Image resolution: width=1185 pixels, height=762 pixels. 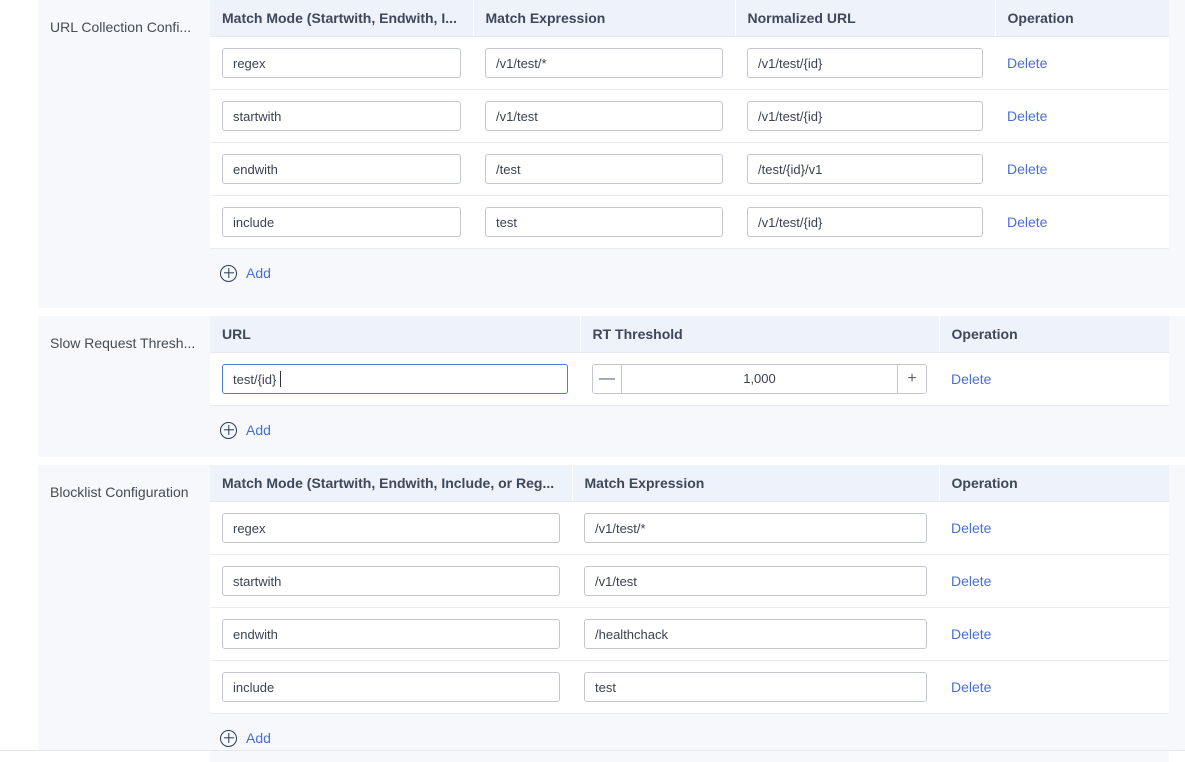 What do you see at coordinates (689, 430) in the screenshot?
I see `add-row-slow-request: Add` at bounding box center [689, 430].